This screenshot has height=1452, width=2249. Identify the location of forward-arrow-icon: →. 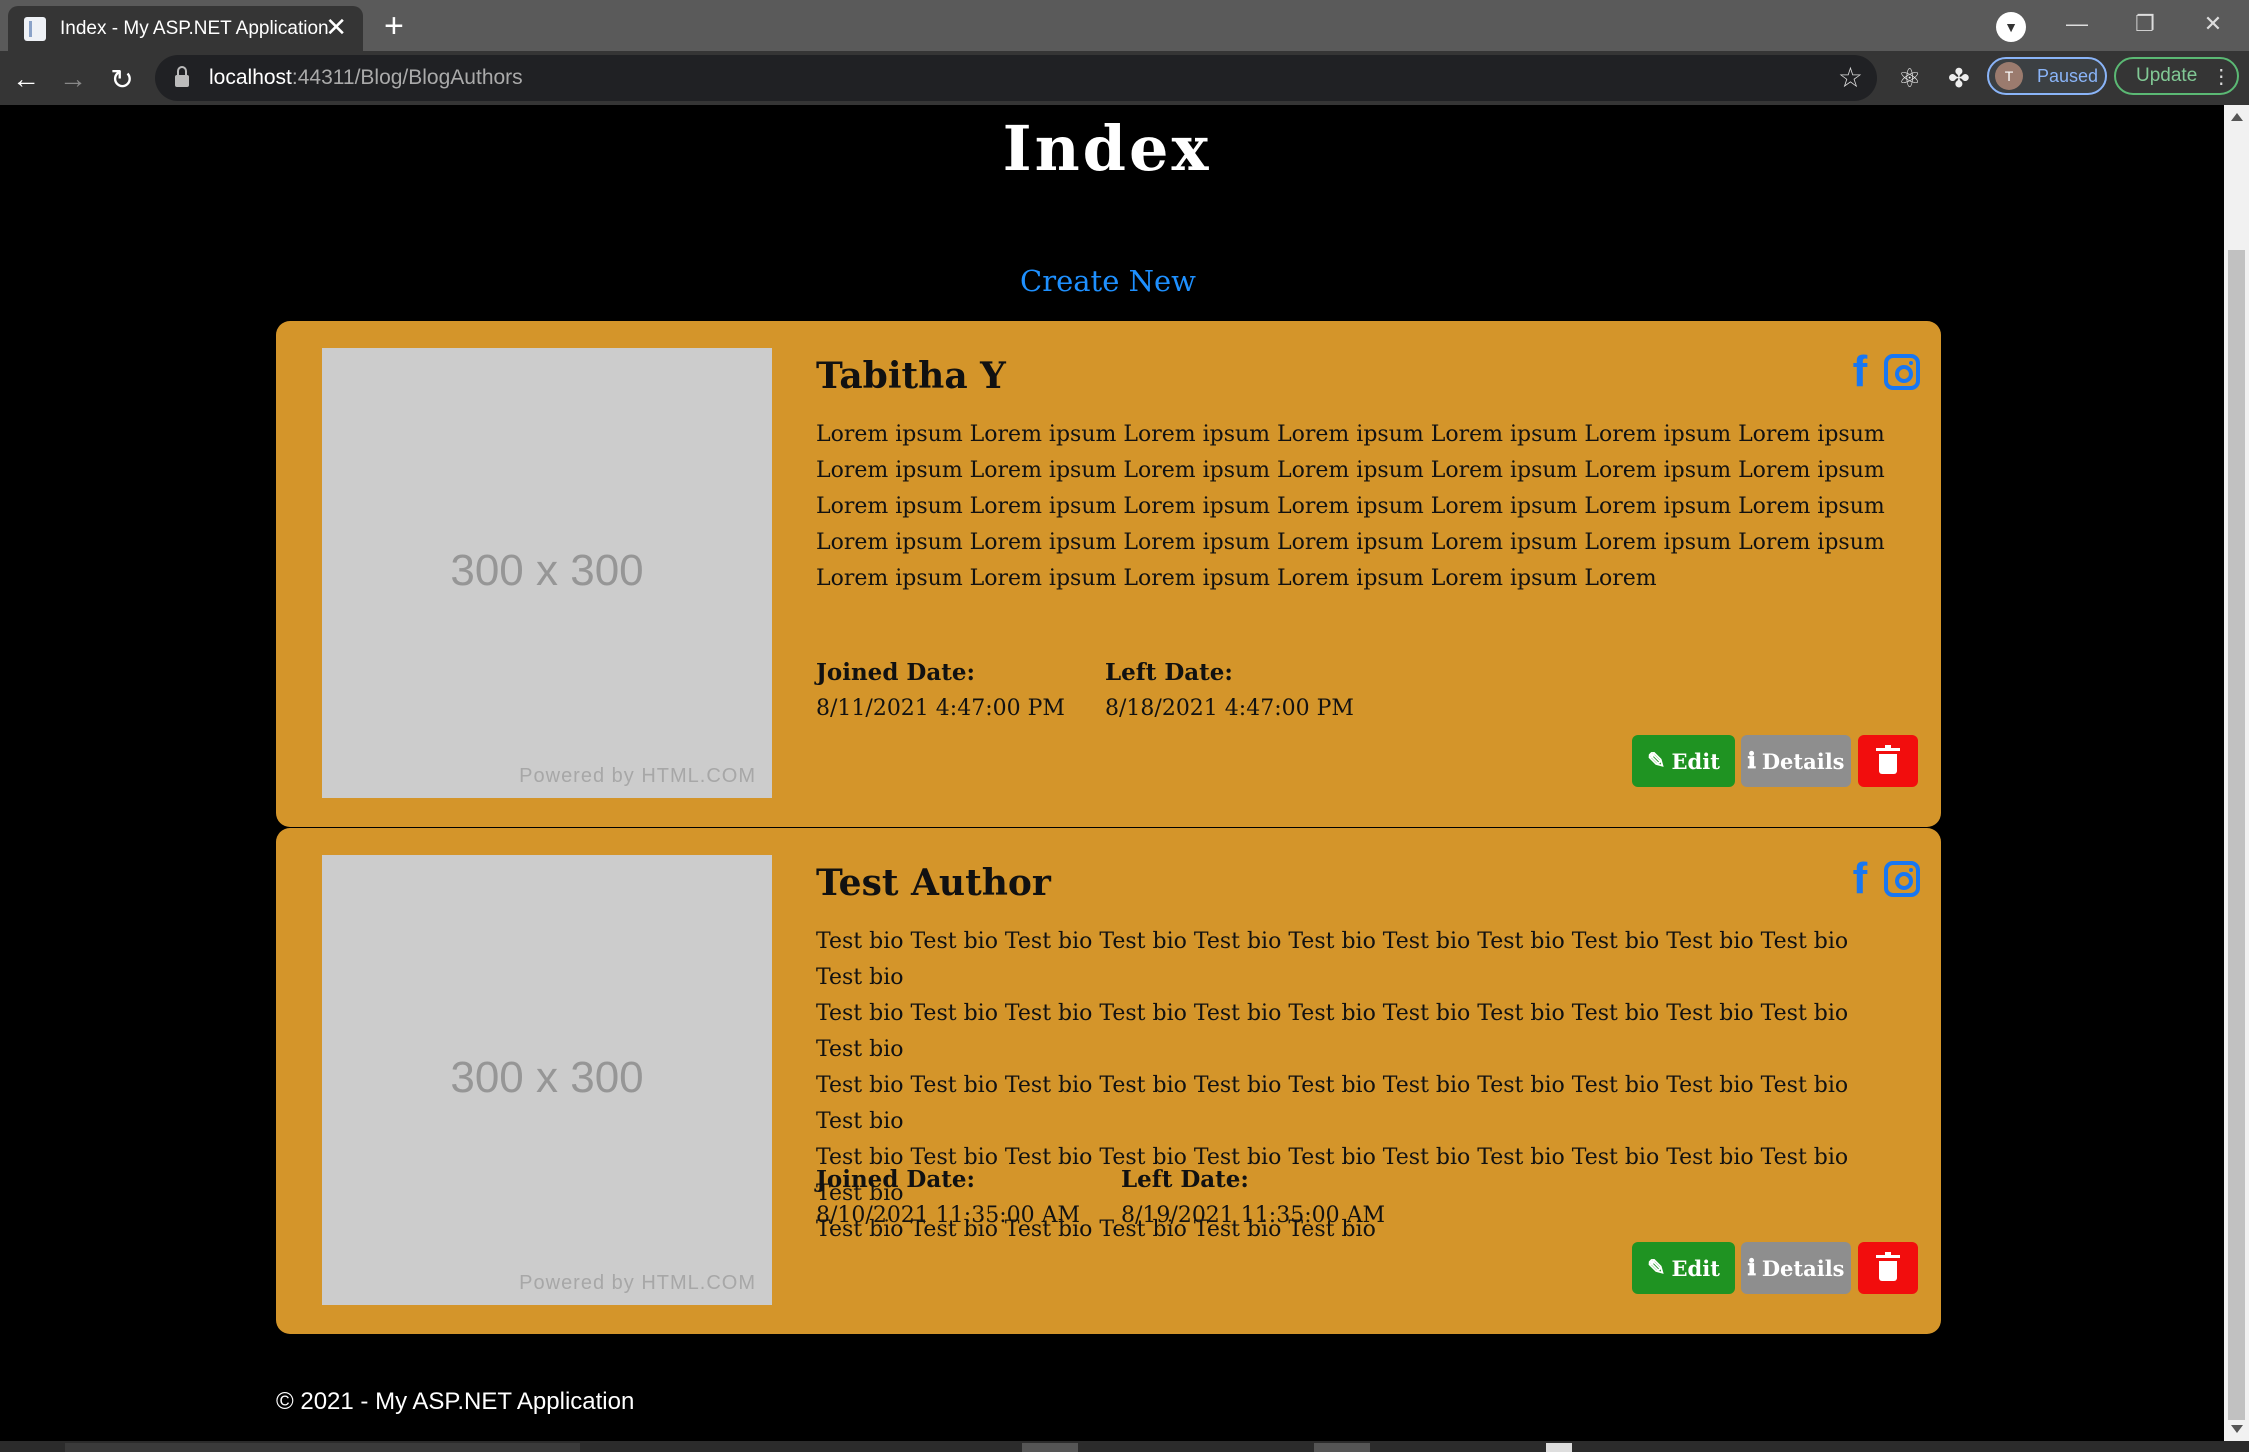
(73, 79).